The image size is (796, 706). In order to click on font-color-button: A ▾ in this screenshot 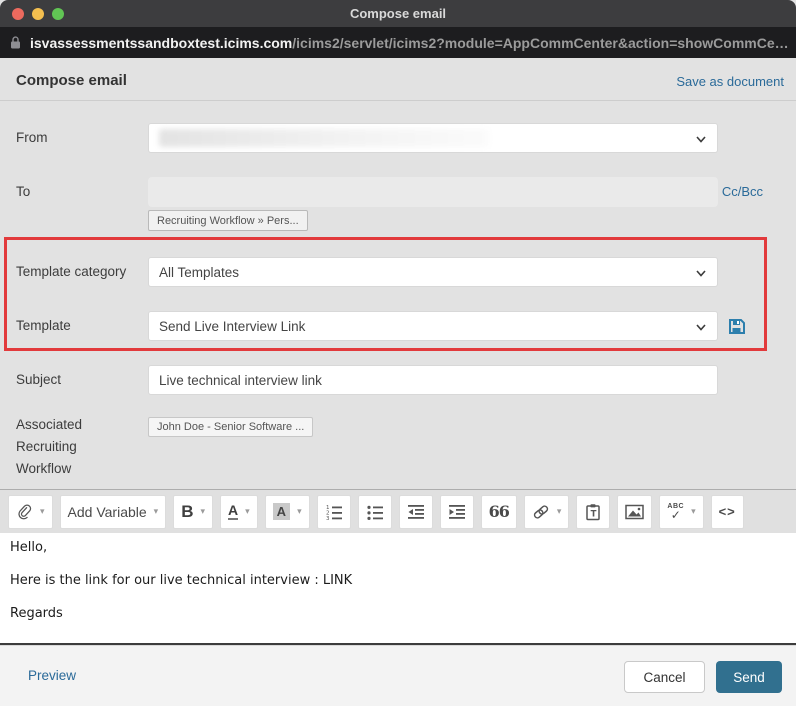, I will do `click(239, 511)`.